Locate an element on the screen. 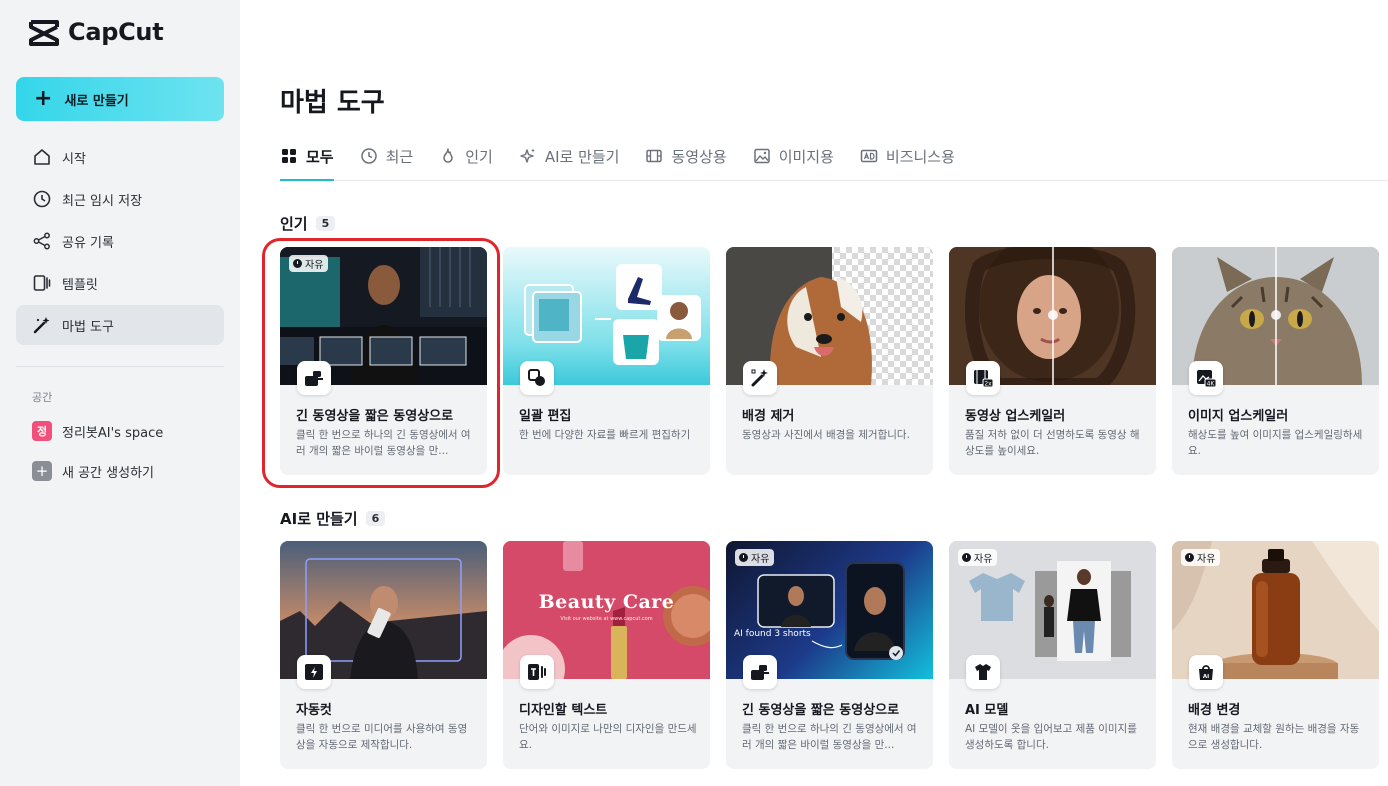 The image size is (1388, 786). batch-shapes-icon is located at coordinates (537, 378).